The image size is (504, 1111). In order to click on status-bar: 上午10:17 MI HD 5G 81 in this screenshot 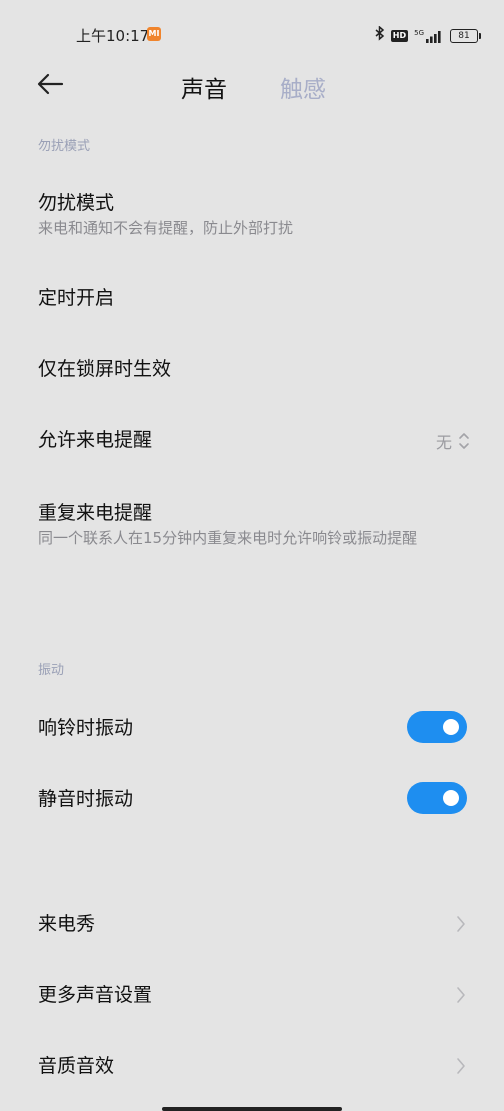, I will do `click(252, 30)`.